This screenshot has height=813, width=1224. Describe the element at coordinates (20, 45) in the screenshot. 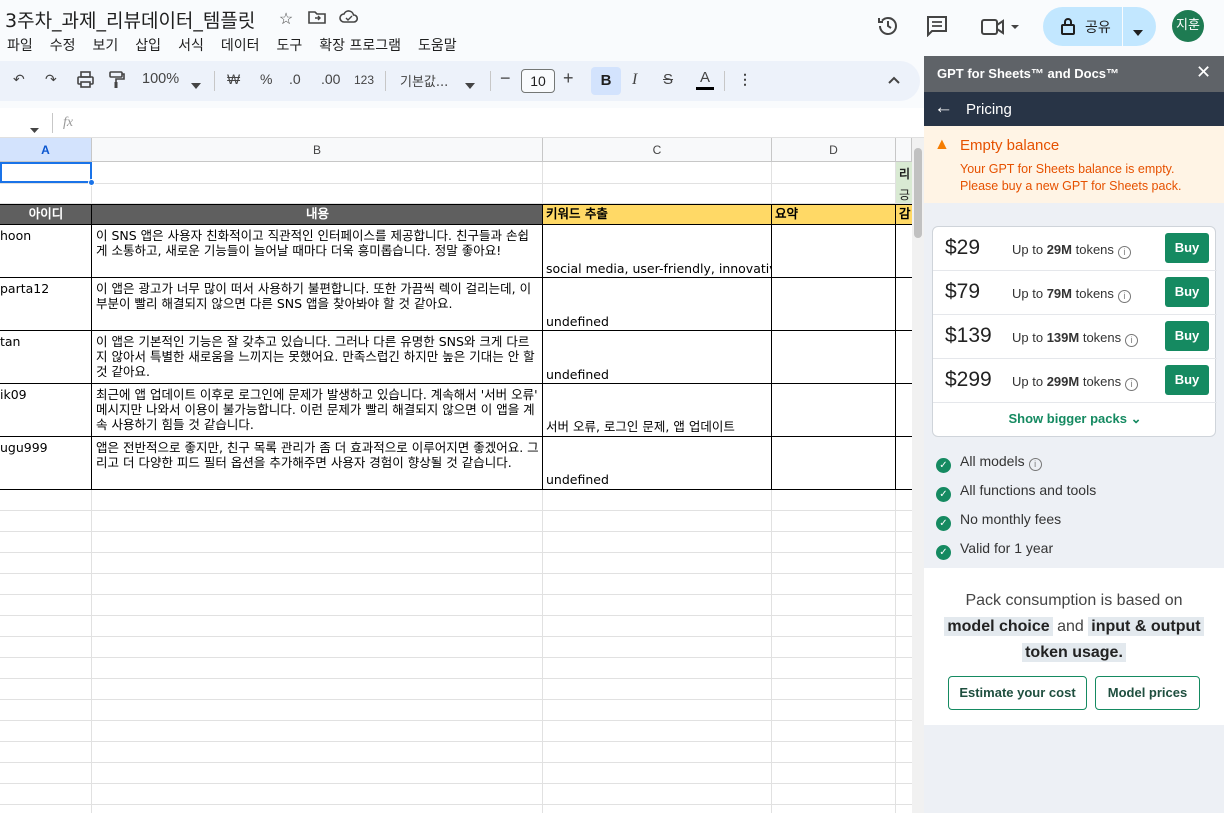

I see `menu-file: 파일` at that location.